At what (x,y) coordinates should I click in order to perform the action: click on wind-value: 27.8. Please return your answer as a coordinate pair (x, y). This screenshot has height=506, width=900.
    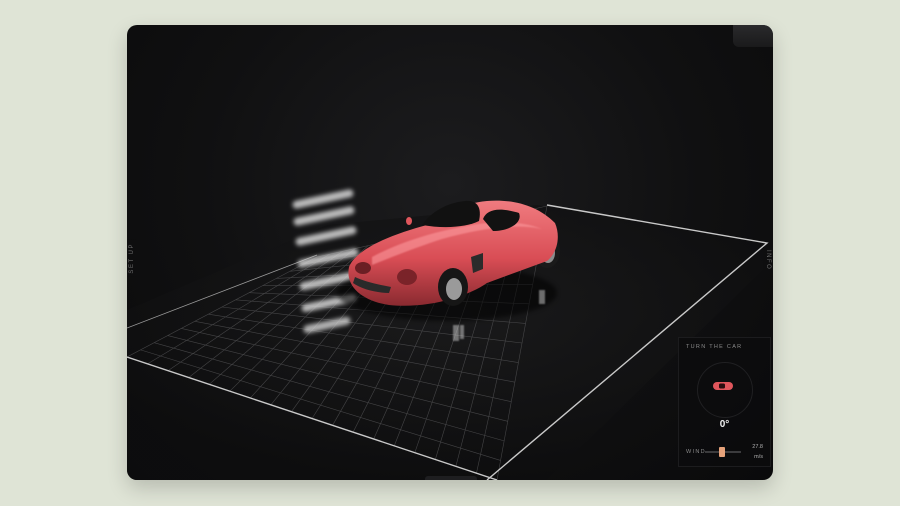
    Looking at the image, I should click on (757, 447).